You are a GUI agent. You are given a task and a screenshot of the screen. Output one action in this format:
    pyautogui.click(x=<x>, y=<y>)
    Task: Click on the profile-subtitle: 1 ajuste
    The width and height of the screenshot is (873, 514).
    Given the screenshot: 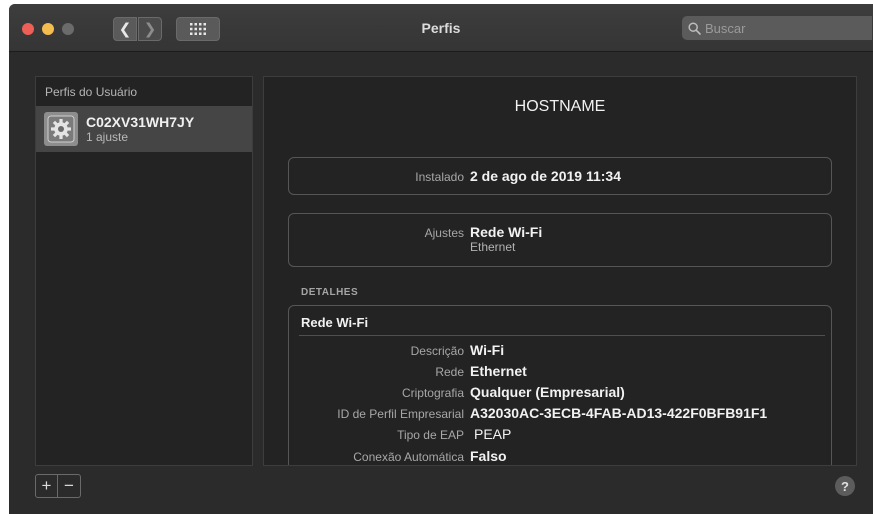 What is the action you would take?
    pyautogui.click(x=107, y=136)
    